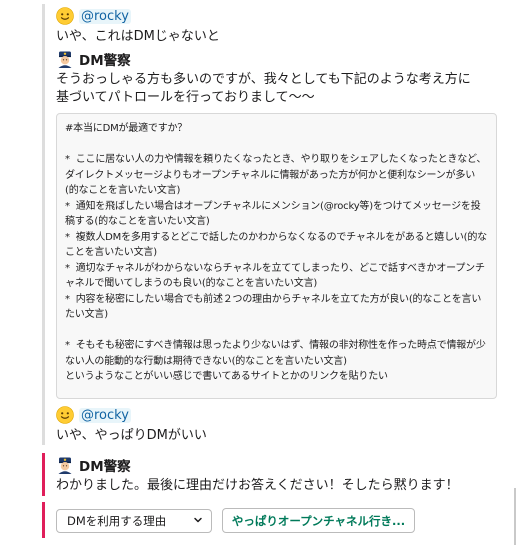 The image size is (517, 545). I want to click on quote-bar, so click(43, 224).